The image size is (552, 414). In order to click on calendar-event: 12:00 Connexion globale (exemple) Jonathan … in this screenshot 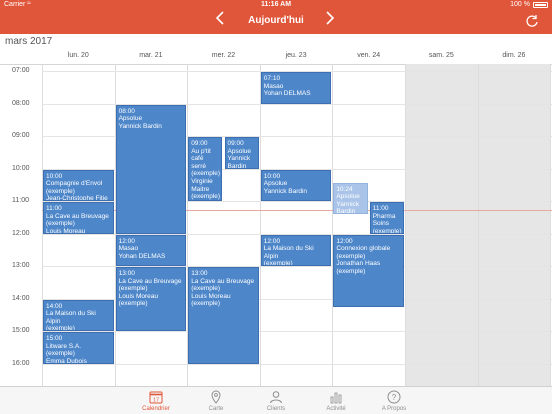, I will do `click(368, 270)`.